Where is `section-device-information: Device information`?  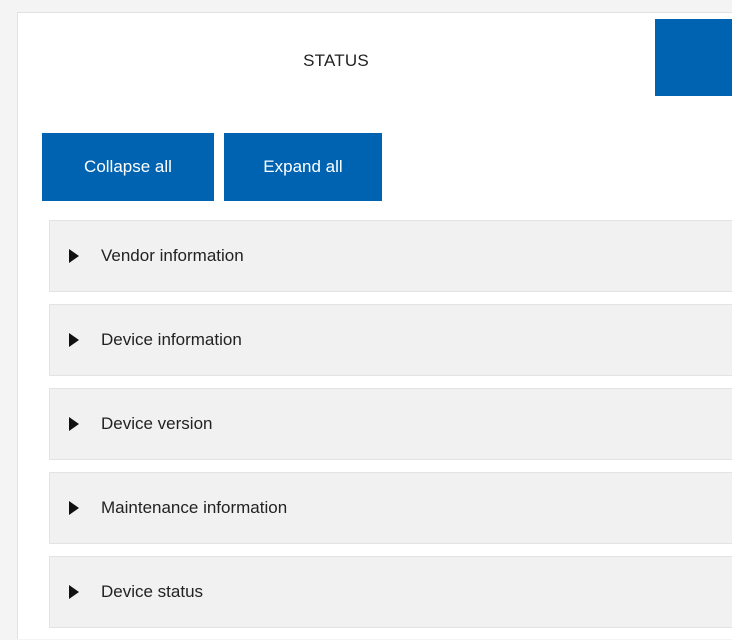
section-device-information: Device information is located at coordinates (390, 340).